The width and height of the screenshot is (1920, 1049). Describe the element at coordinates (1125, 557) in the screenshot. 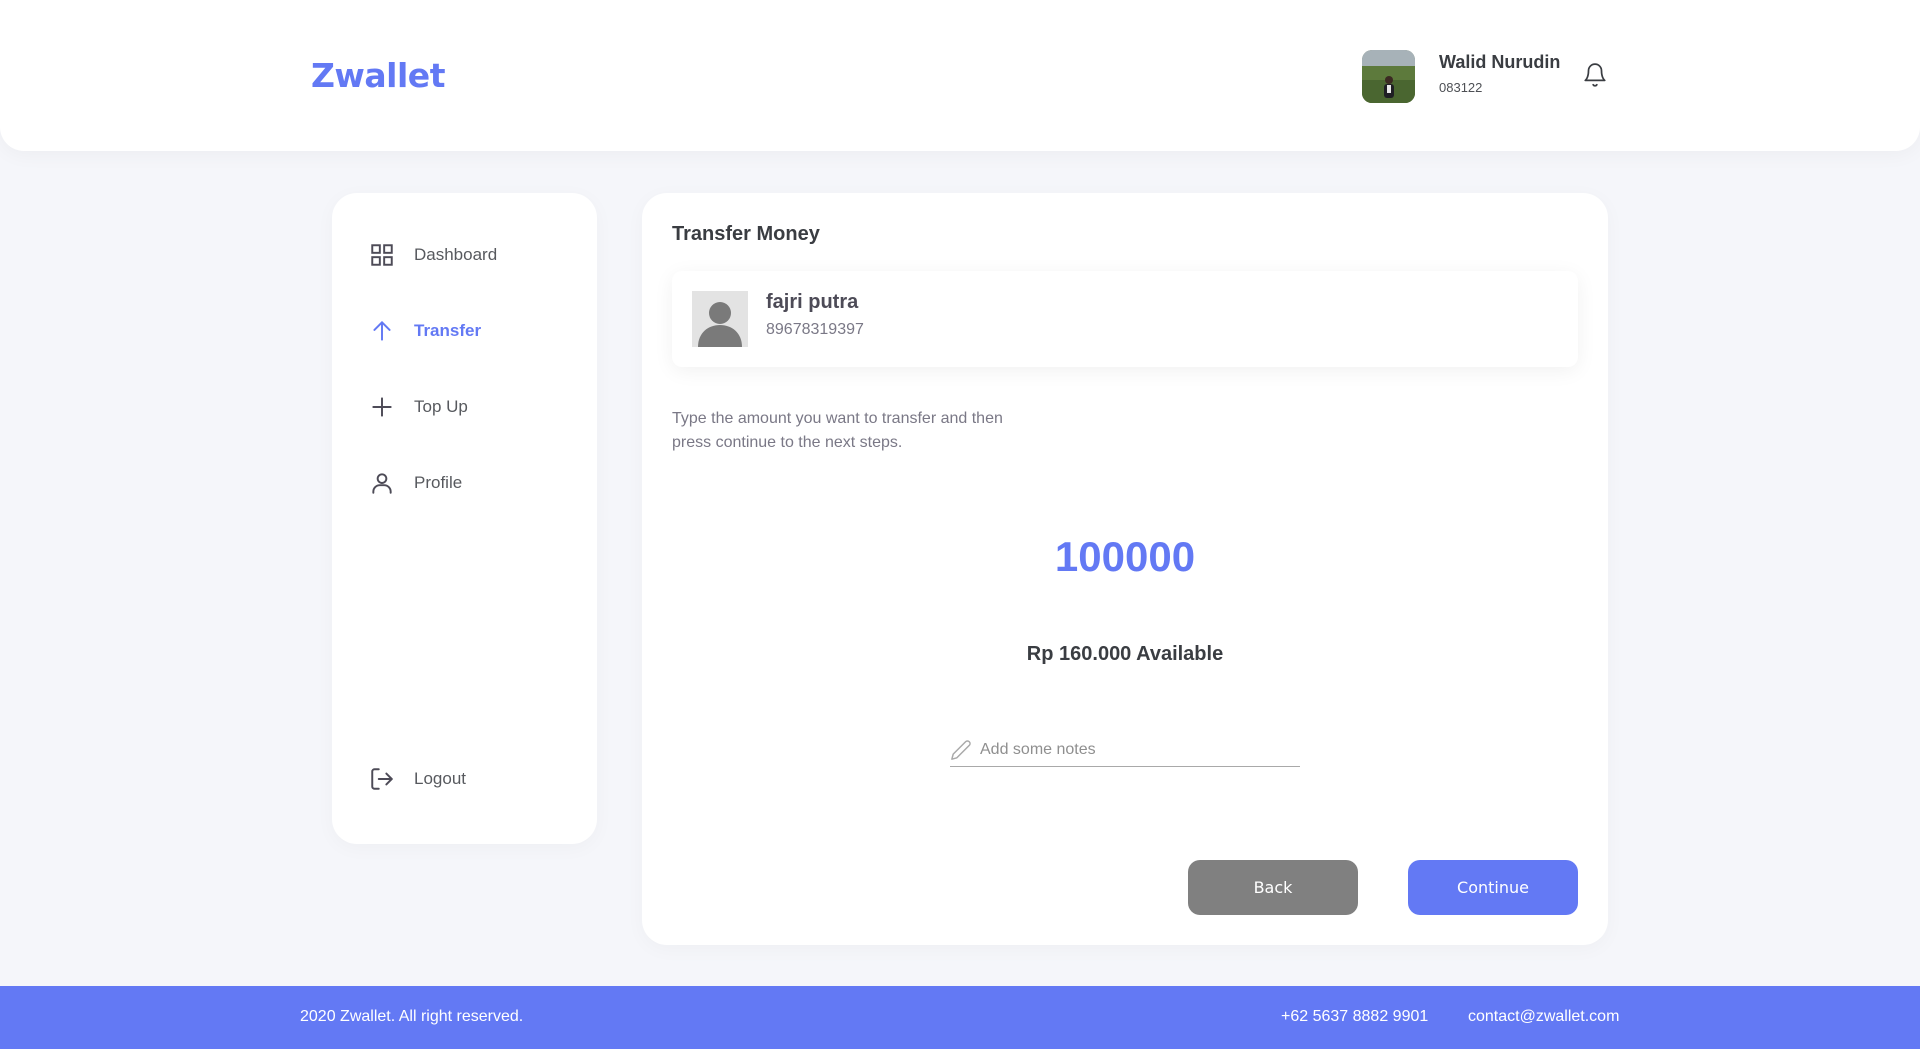

I see `amount-input: 100000` at that location.